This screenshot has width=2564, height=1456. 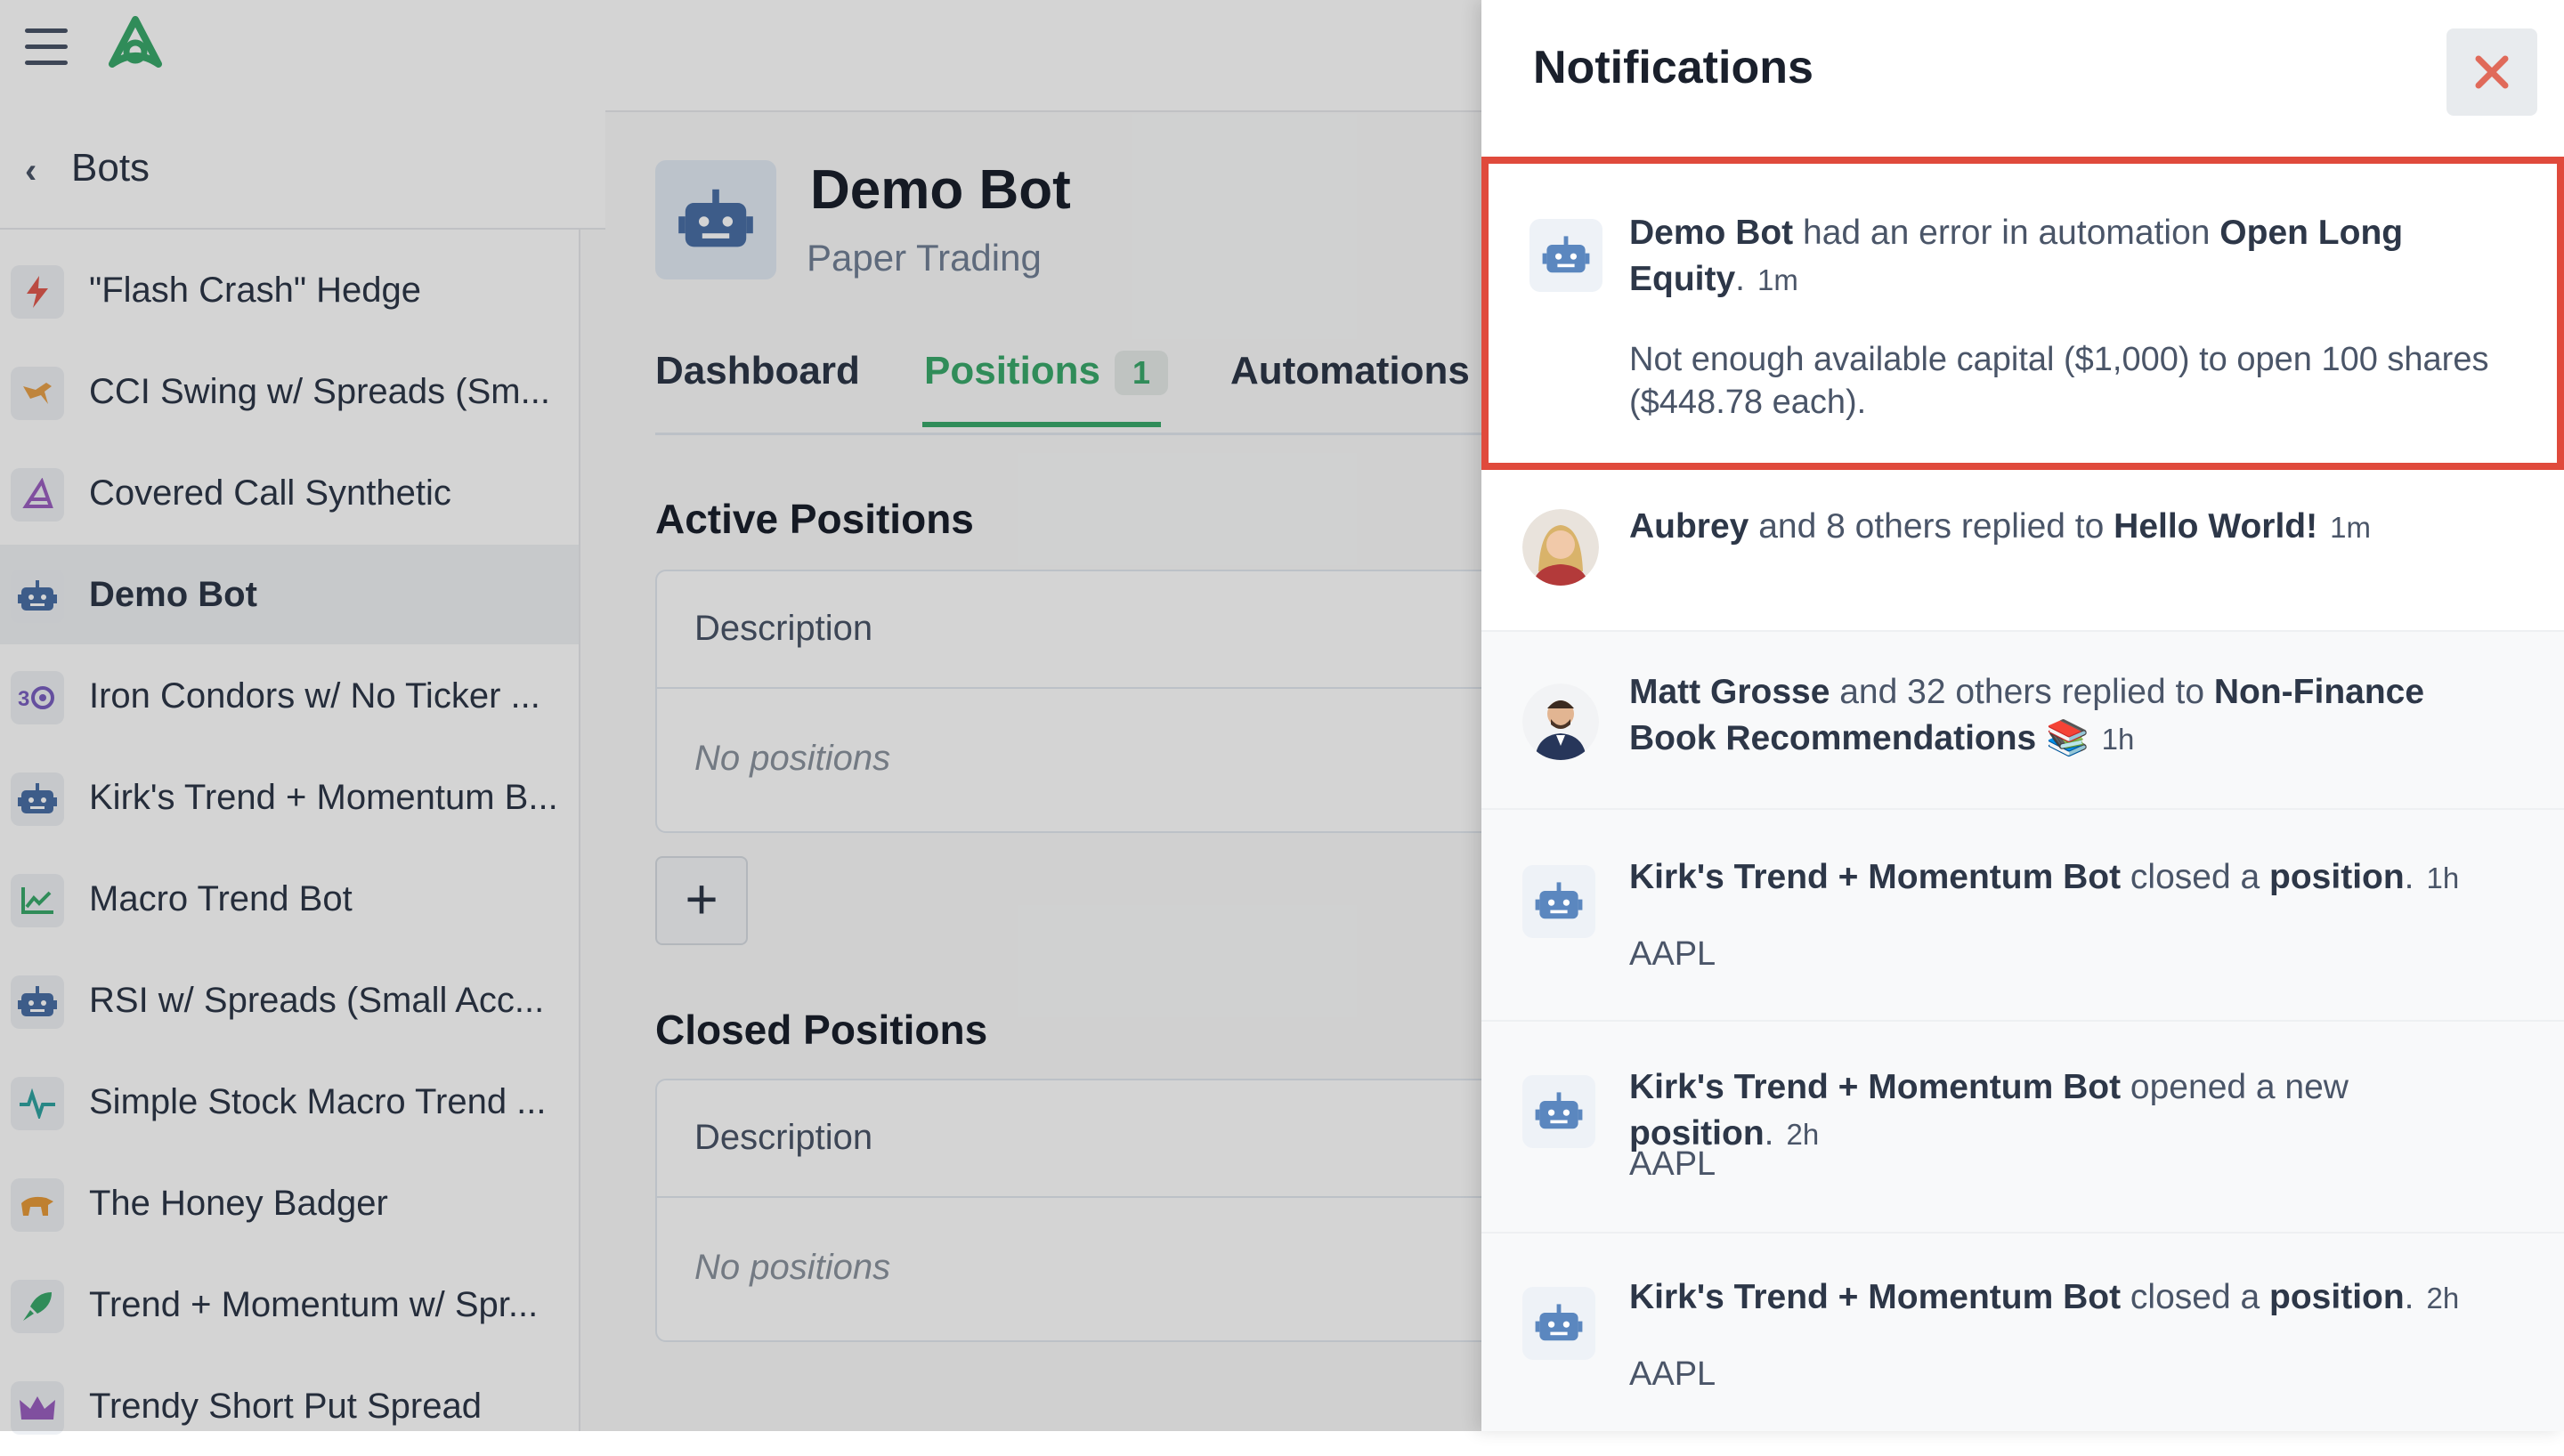 What do you see at coordinates (1673, 67) in the screenshot?
I see `notifications-title: Notifications` at bounding box center [1673, 67].